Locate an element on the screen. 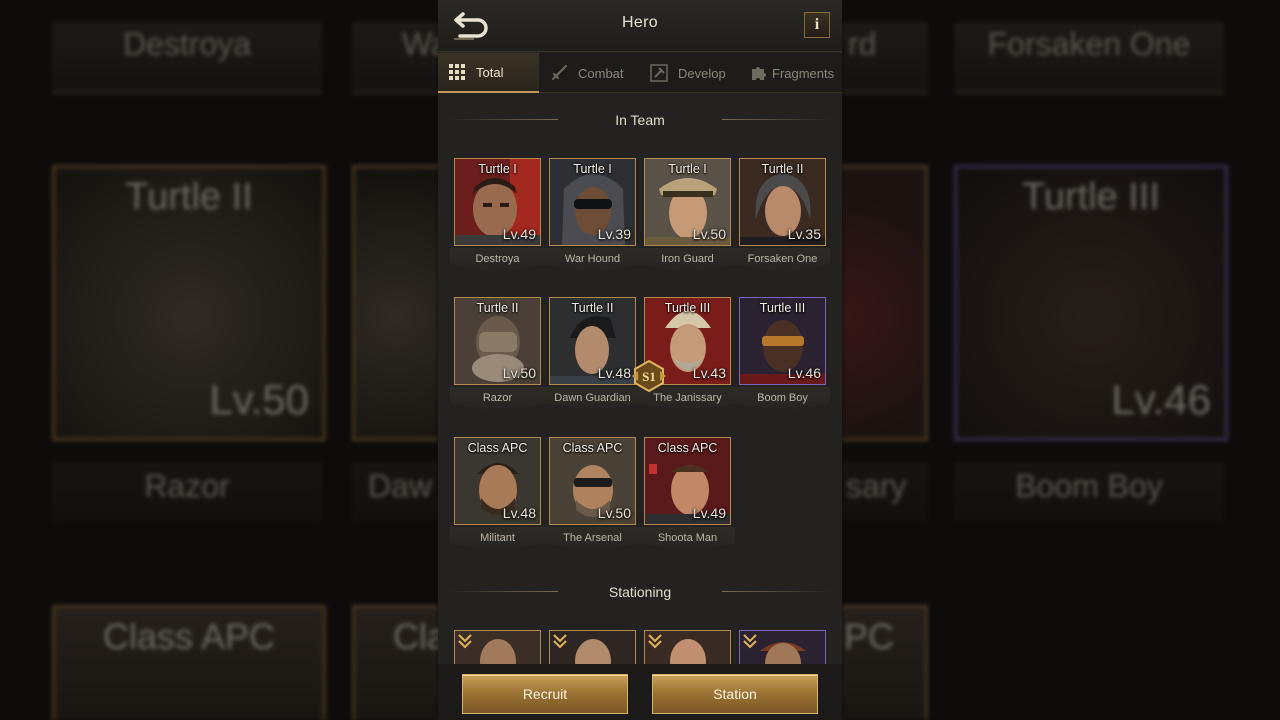 The height and width of the screenshot is (720, 1280). hero-card-shoota-man: Class APC Lv.49 Shoota Man is located at coordinates (687, 494).